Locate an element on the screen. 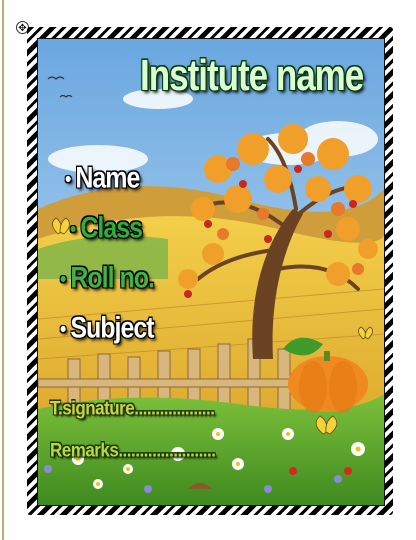 This screenshot has width=416, height=540. institute-name-title: Institute name is located at coordinates (252, 75).